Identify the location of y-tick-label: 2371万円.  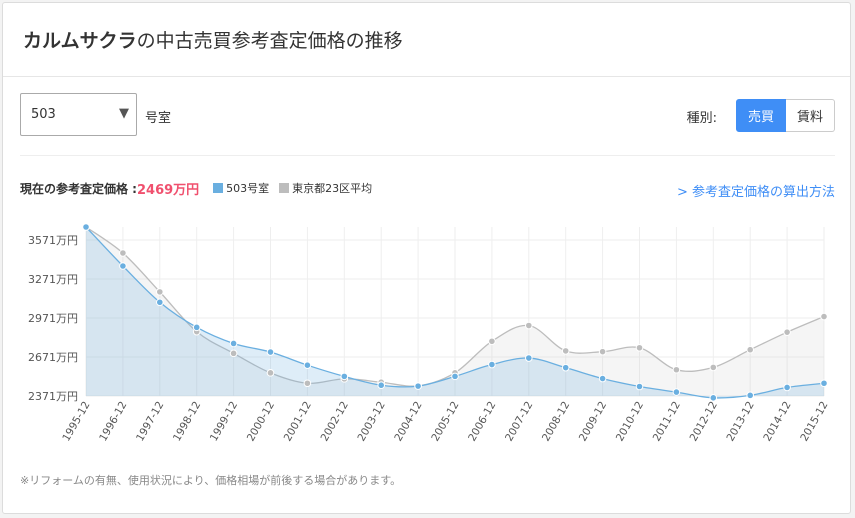
(53, 396).